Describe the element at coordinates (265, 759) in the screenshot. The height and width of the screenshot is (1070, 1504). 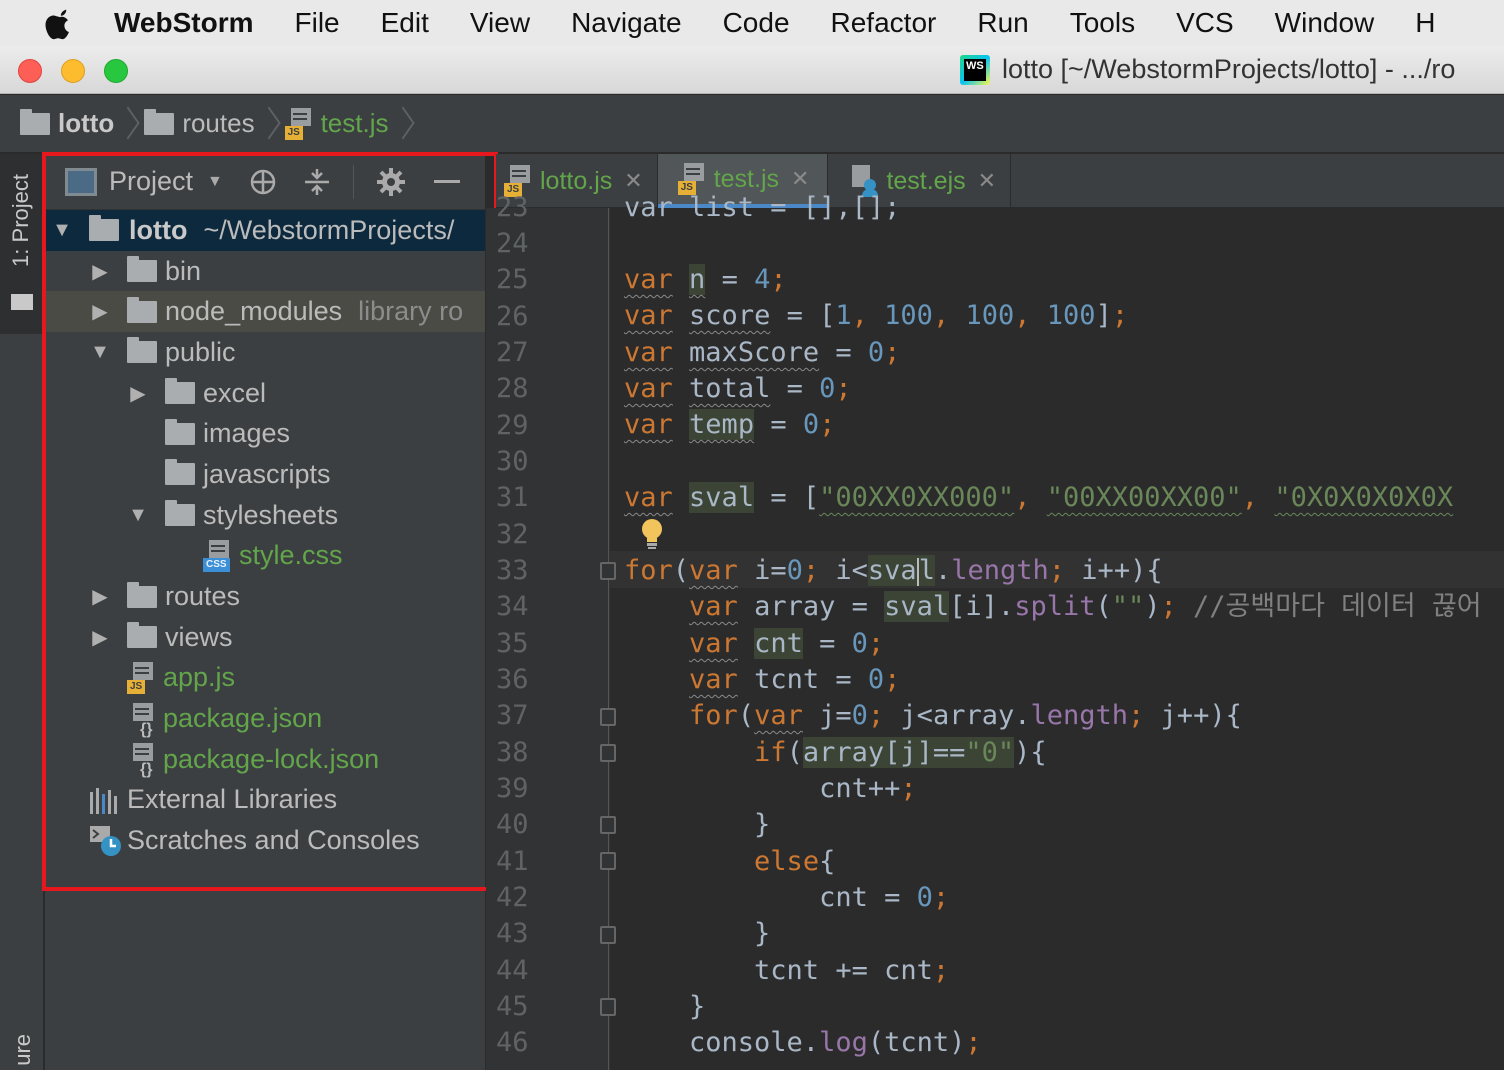
I see `tree-item-package-lock-json: {} package-lock.json` at that location.